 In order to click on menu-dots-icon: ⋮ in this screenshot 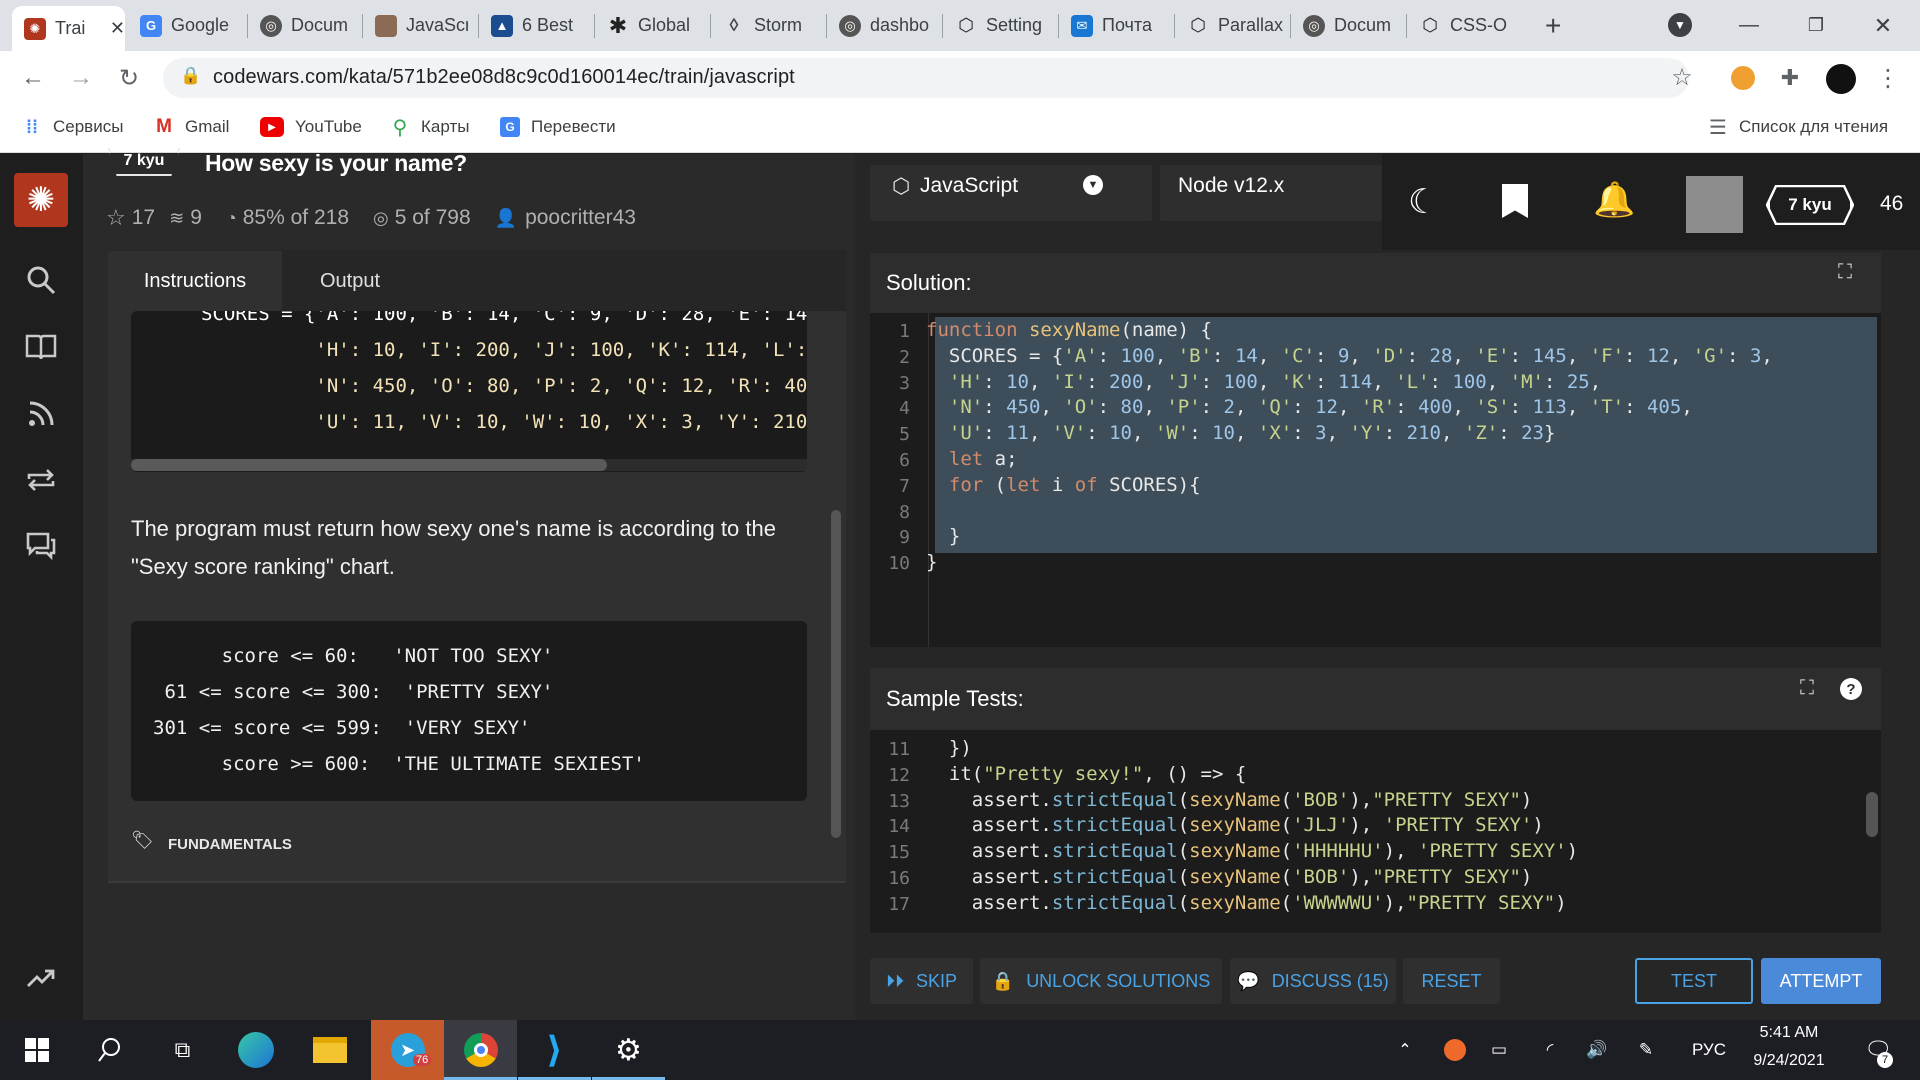, I will do `click(1888, 78)`.